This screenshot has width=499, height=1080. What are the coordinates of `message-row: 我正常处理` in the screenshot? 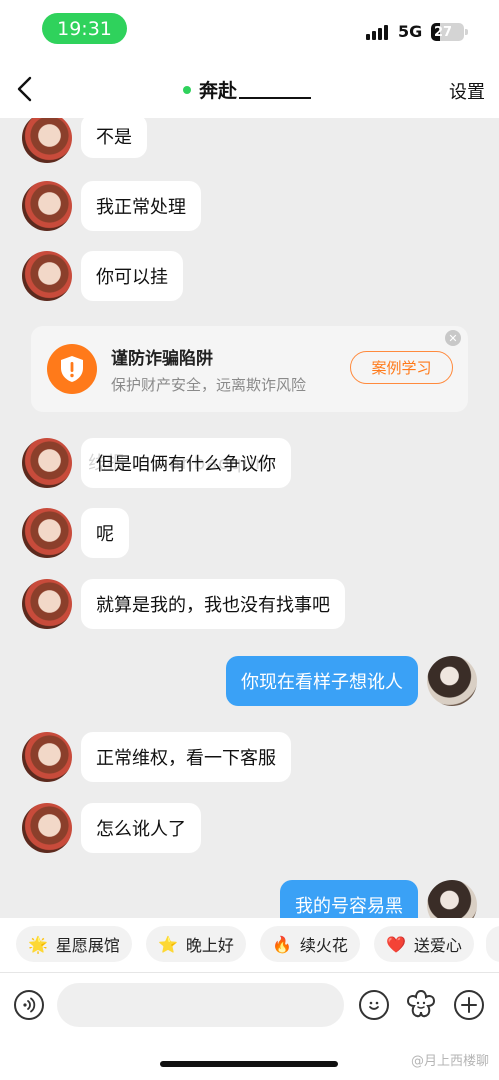 It's located at (249, 207).